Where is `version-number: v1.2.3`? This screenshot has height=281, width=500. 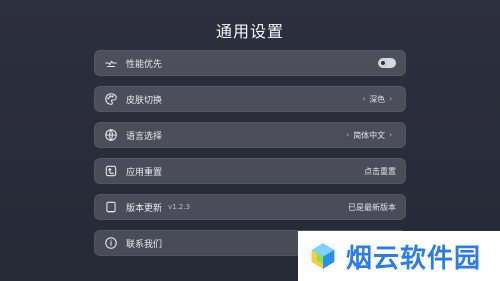 version-number: v1.2.3 is located at coordinates (179, 207).